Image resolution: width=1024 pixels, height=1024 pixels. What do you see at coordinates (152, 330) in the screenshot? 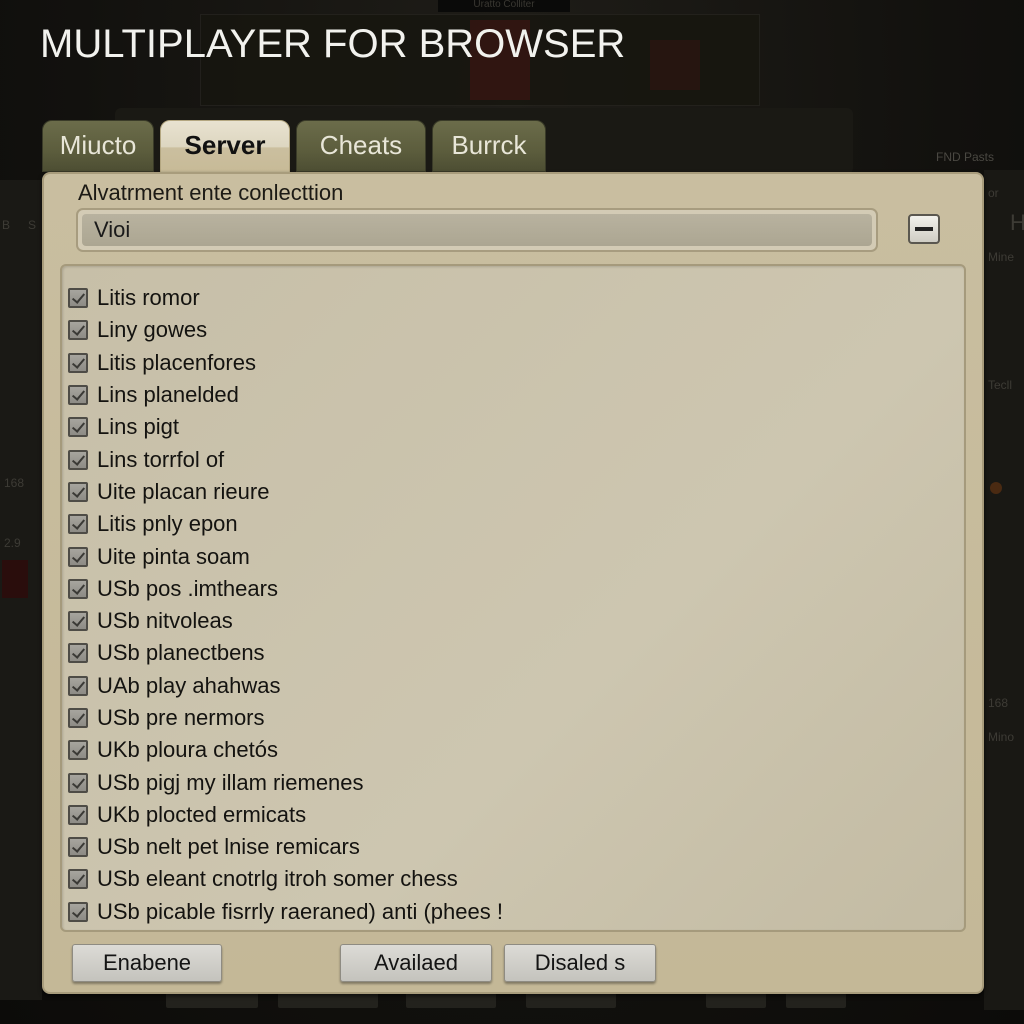
I see `list-item-label: Liny gowes` at bounding box center [152, 330].